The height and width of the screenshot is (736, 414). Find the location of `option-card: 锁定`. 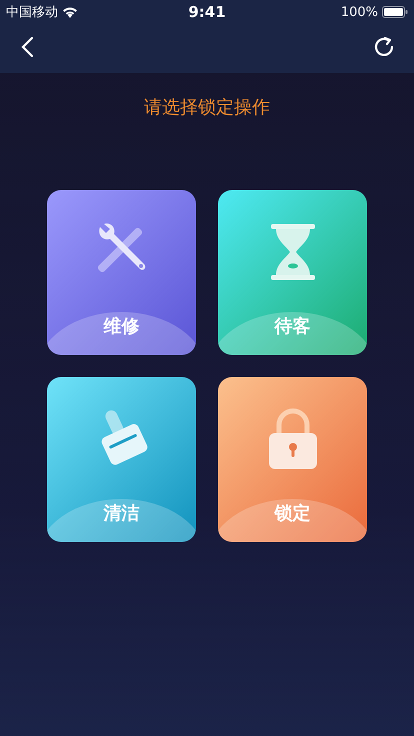

option-card: 锁定 is located at coordinates (292, 459).